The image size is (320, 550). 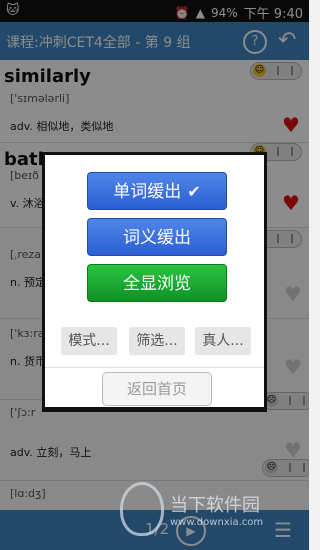 I want to click on word-fade-label: 单词缓出, so click(x=147, y=192).